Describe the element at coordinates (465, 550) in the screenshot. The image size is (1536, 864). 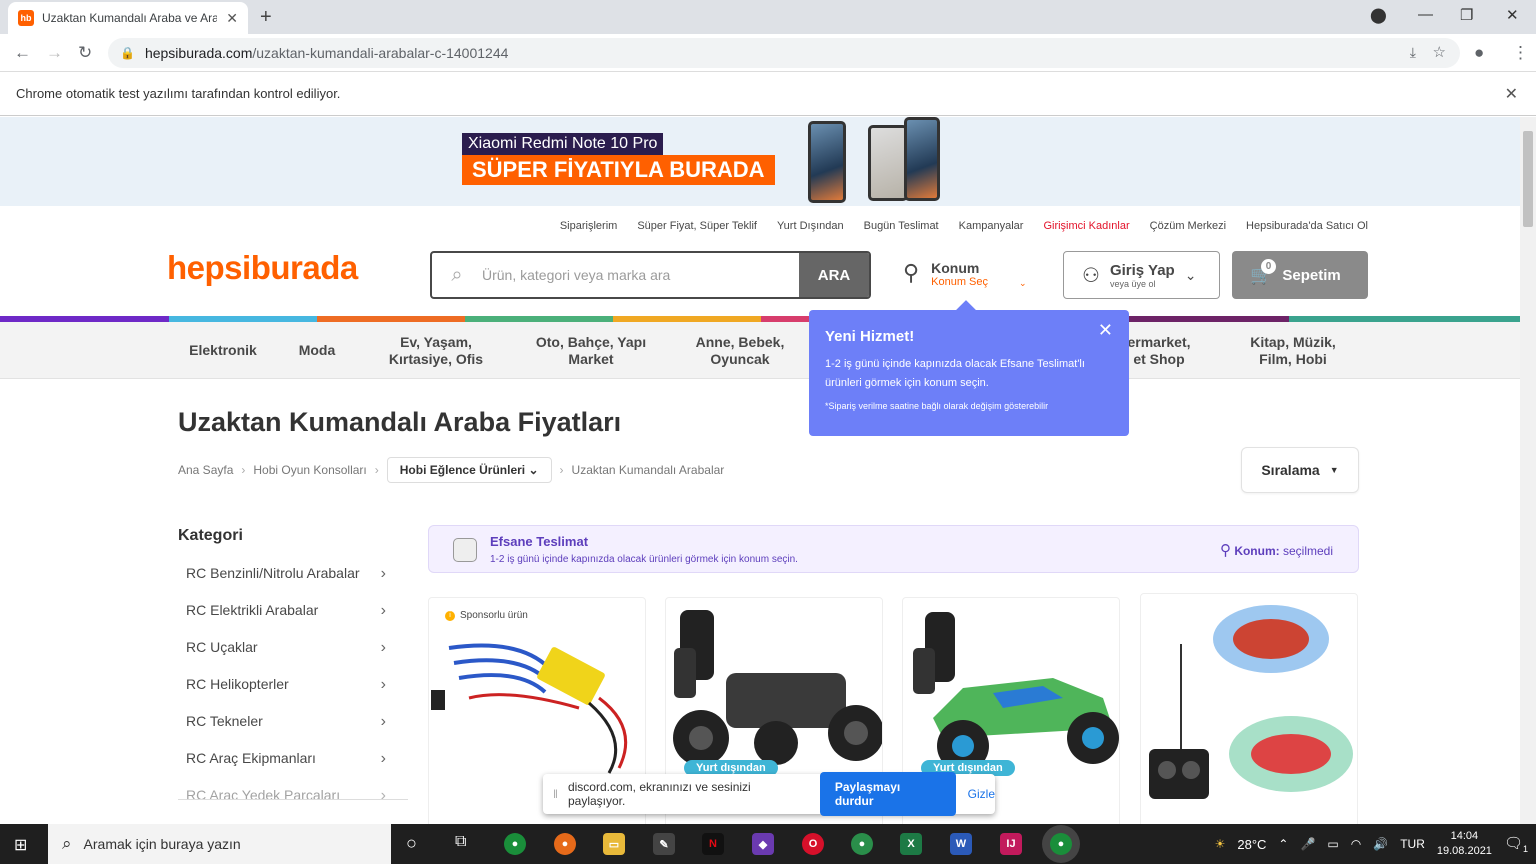
I see `efsane-checkbox` at that location.